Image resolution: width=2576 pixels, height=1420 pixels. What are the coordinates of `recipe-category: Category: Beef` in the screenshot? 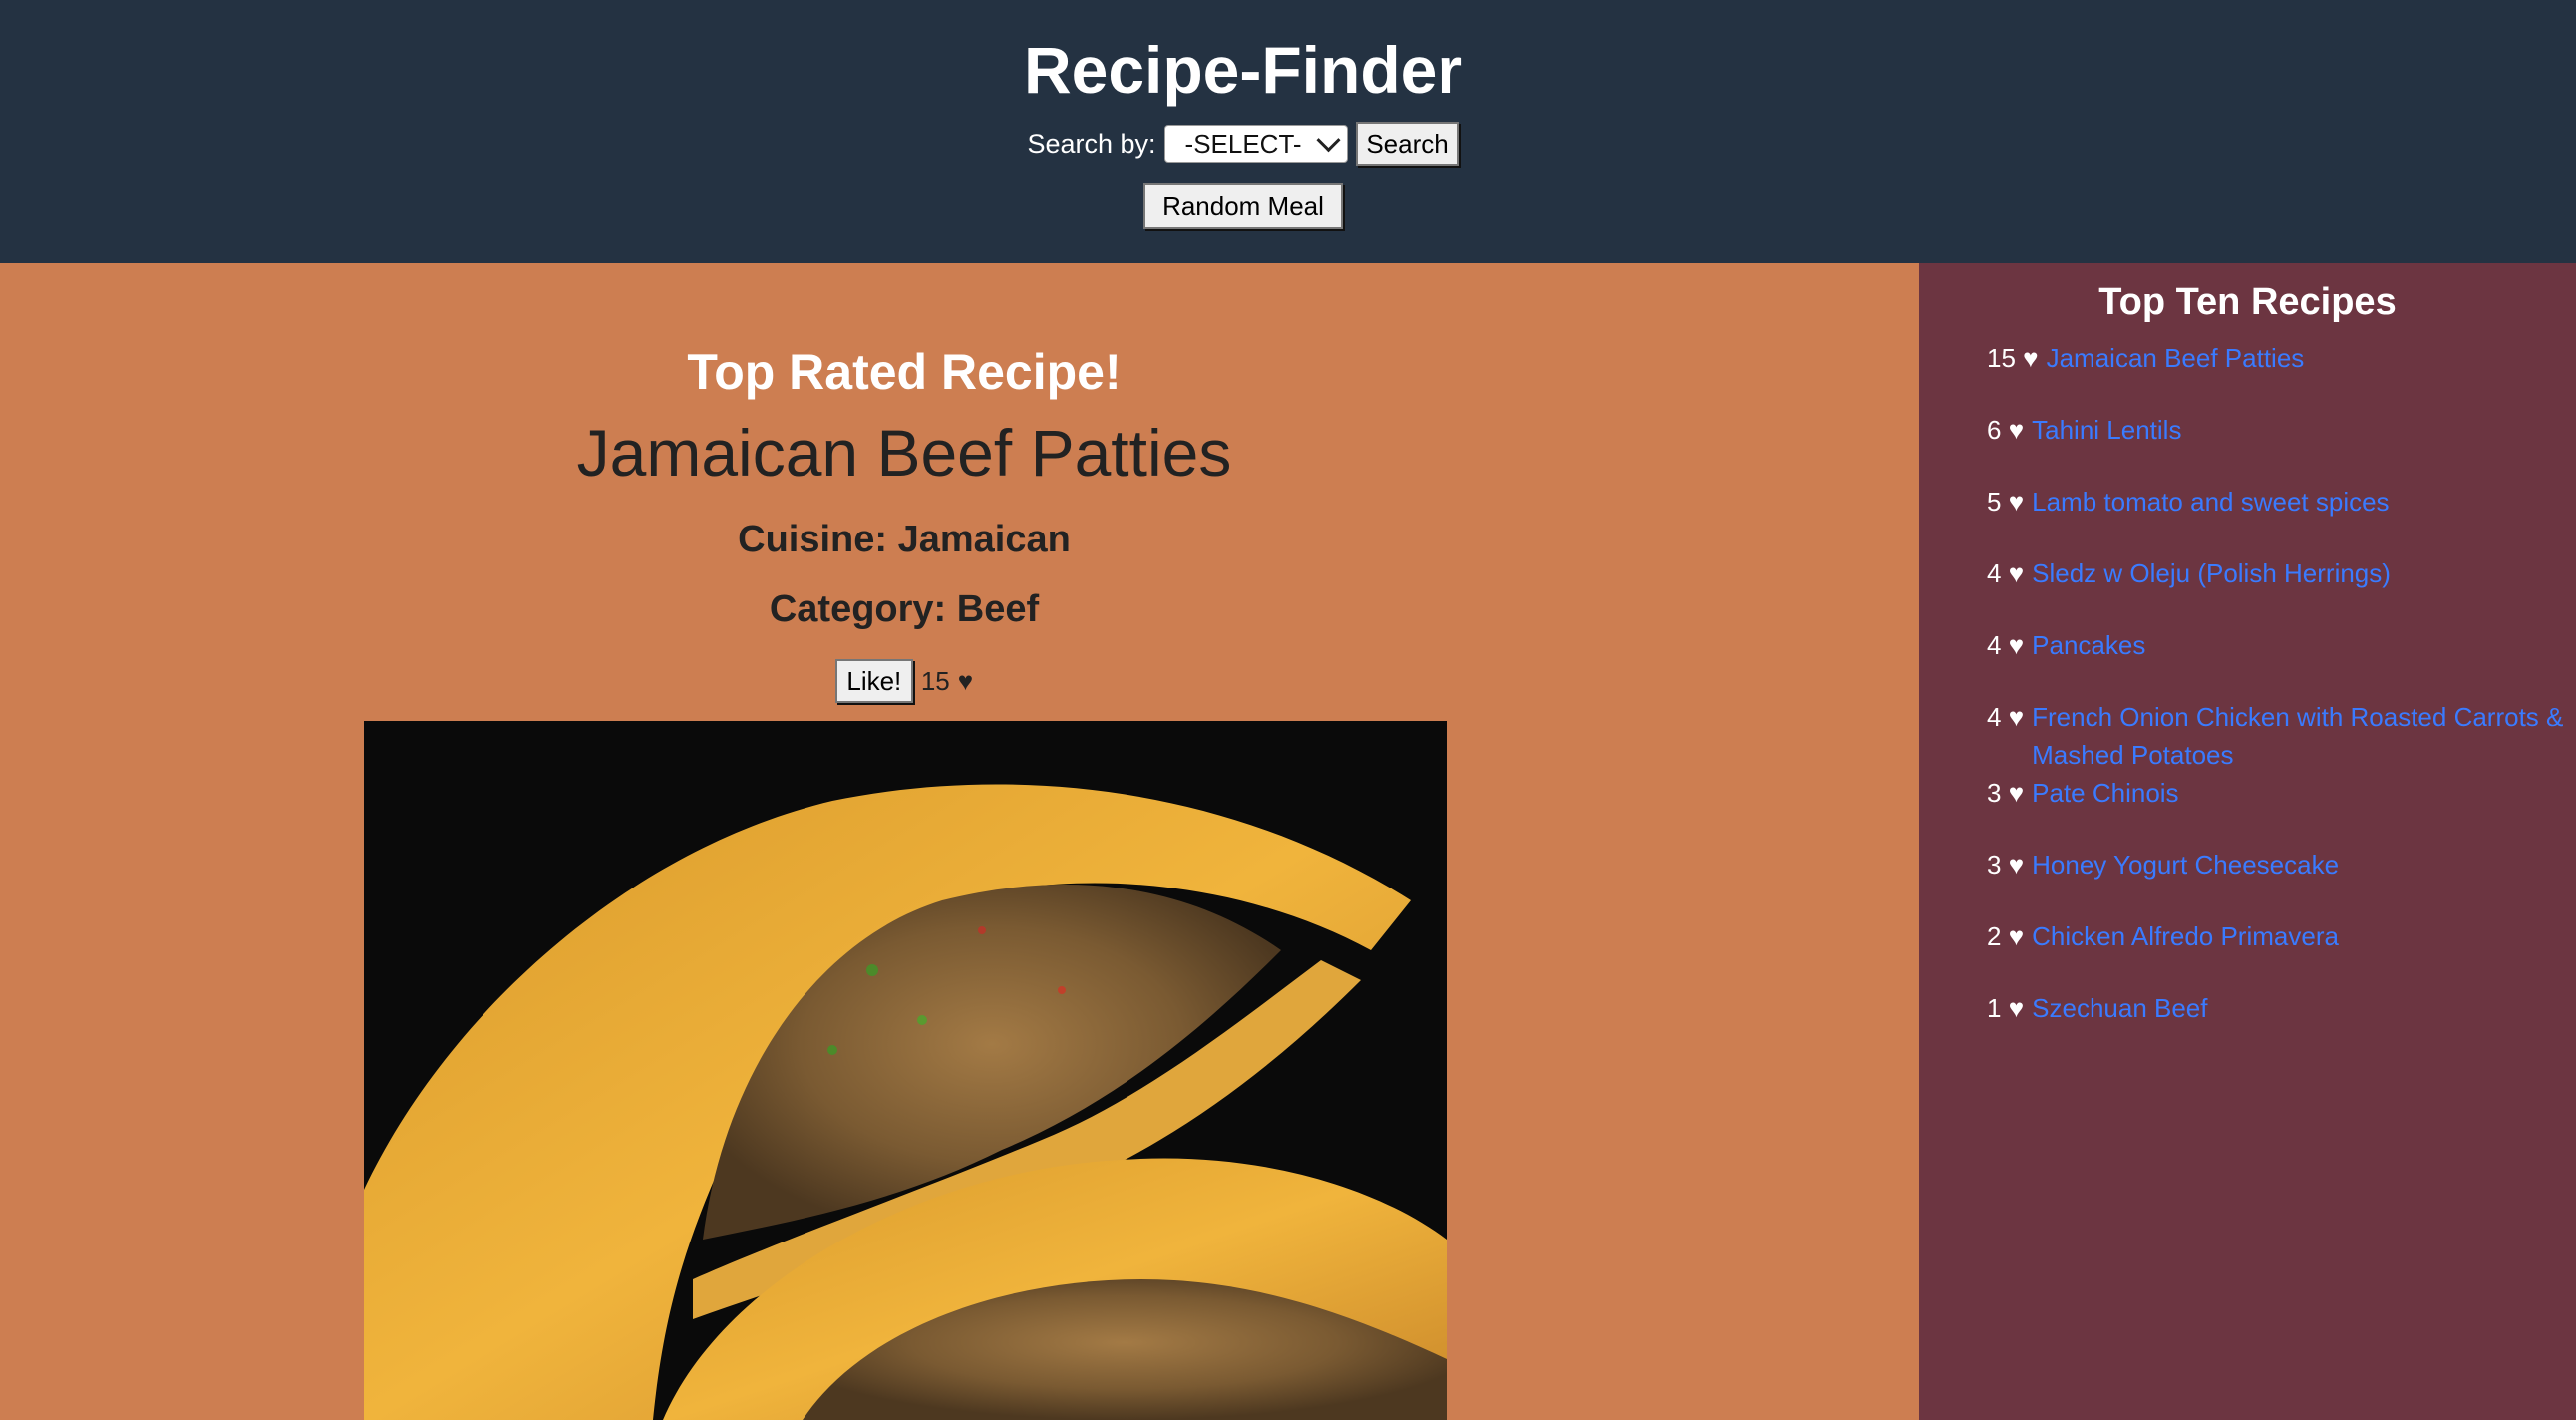 It's located at (904, 609).